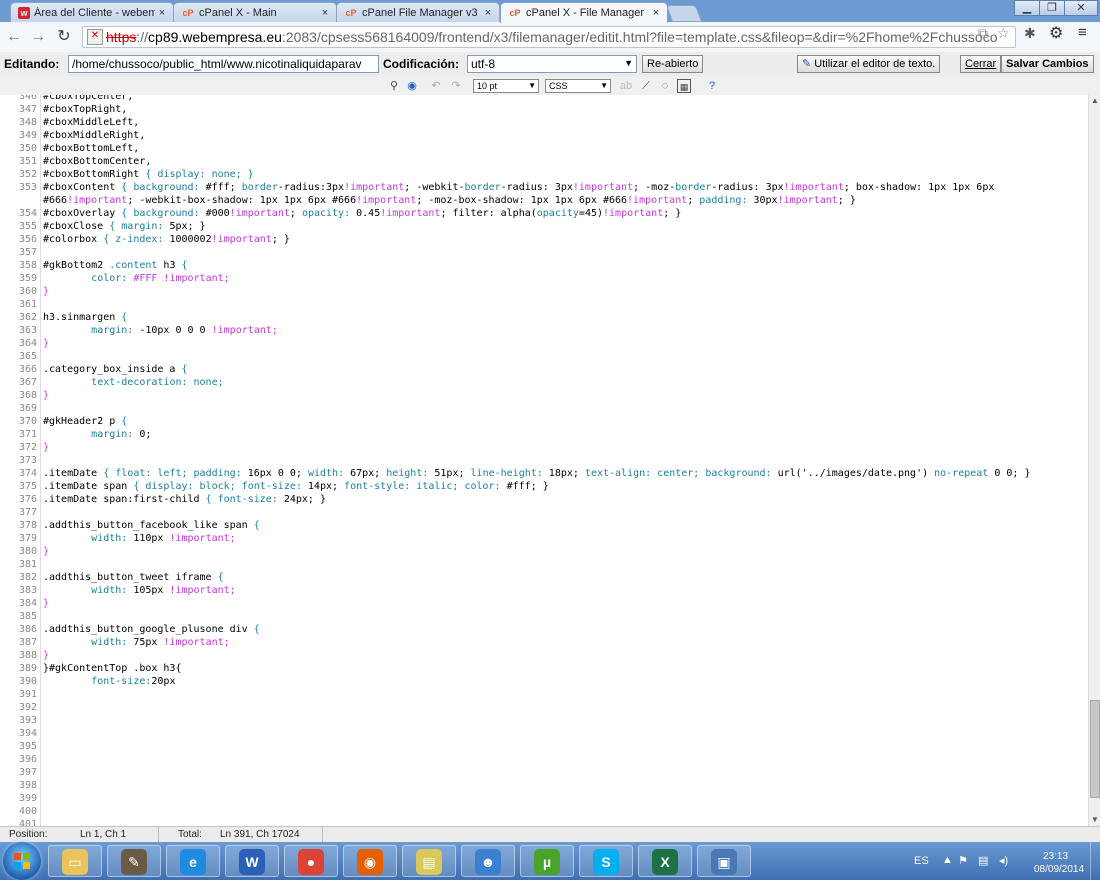 Image resolution: width=1100 pixels, height=880 pixels. What do you see at coordinates (544, 512) in the screenshot?
I see `code-line: 377` at bounding box center [544, 512].